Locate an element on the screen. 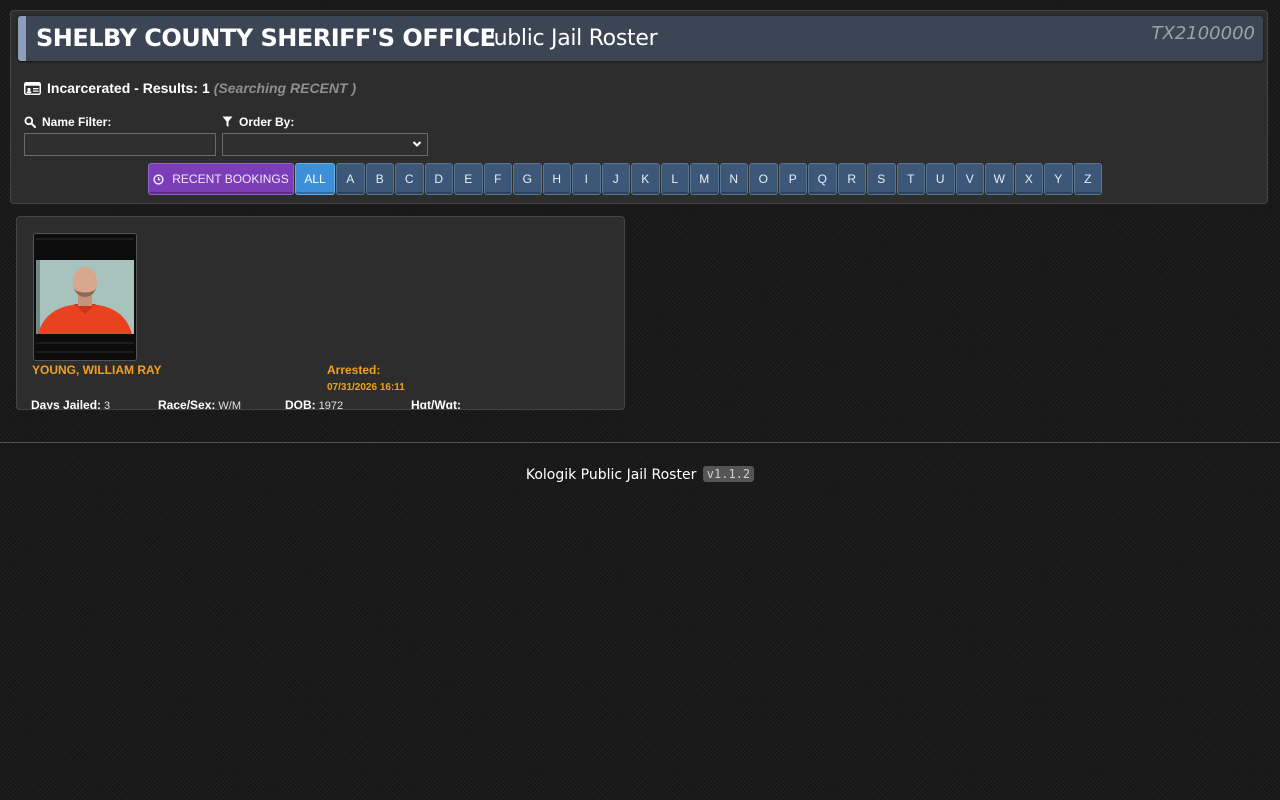  letter-filter-h-button: H is located at coordinates (556, 179).